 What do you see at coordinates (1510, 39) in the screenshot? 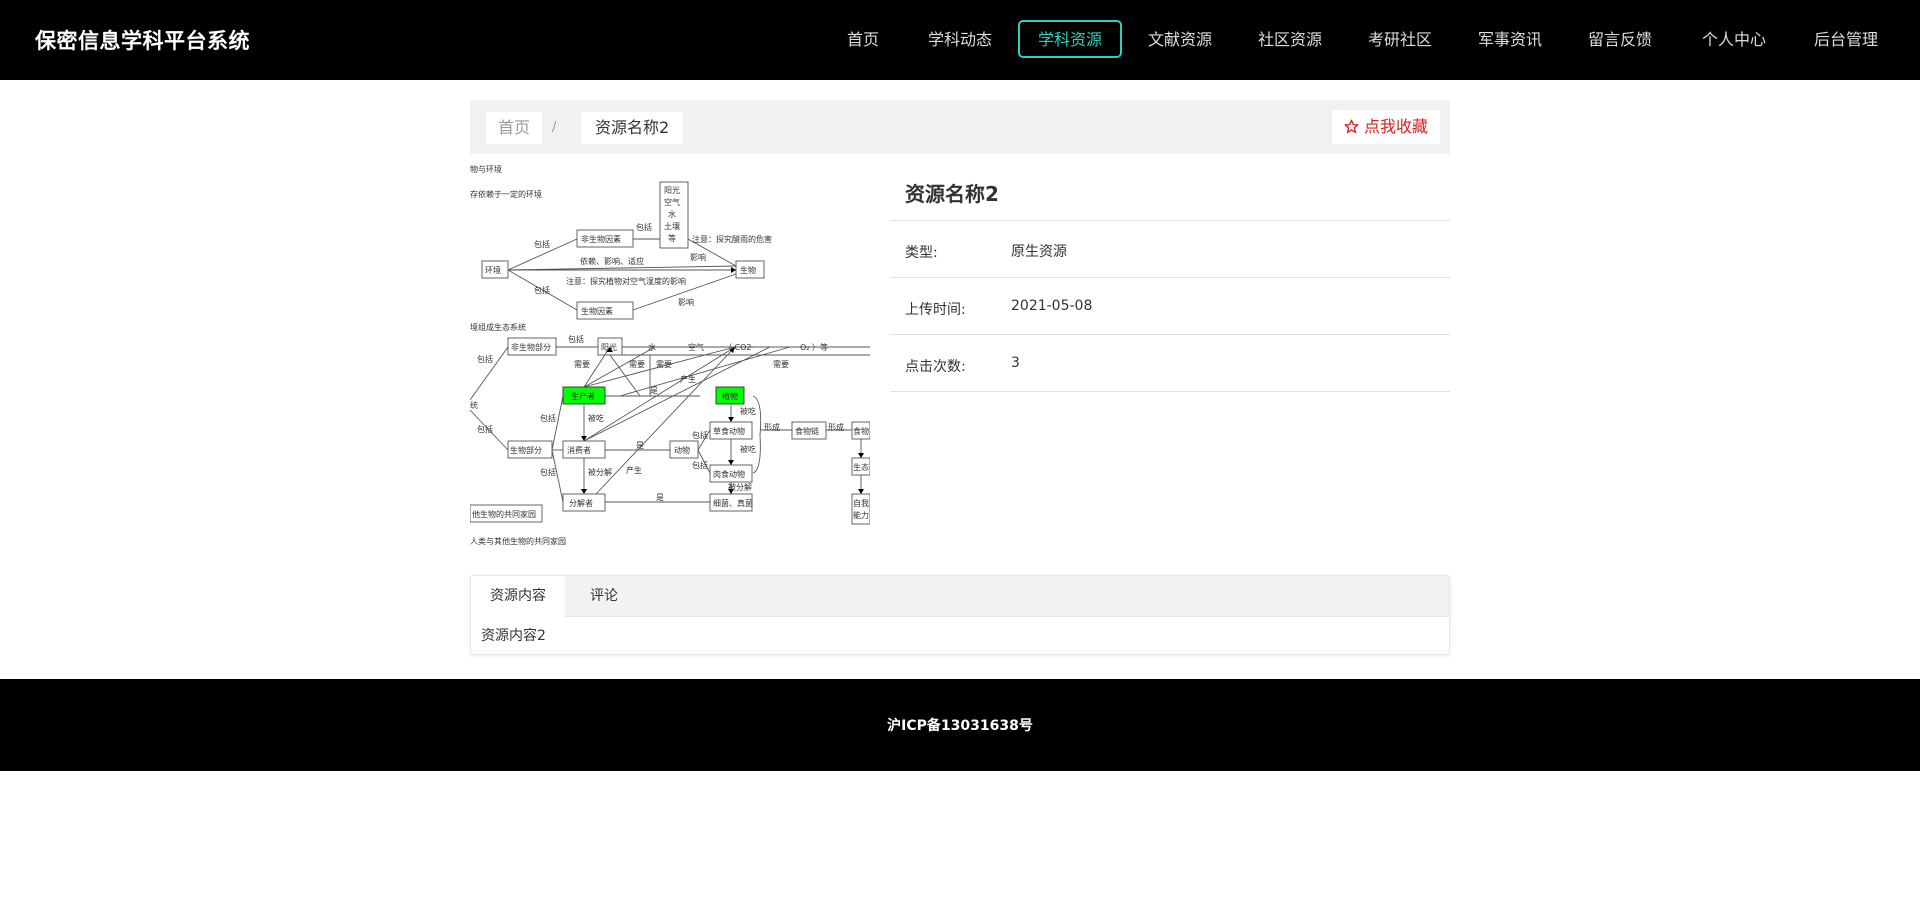
I see `nav-military-news: 军事资讯` at bounding box center [1510, 39].